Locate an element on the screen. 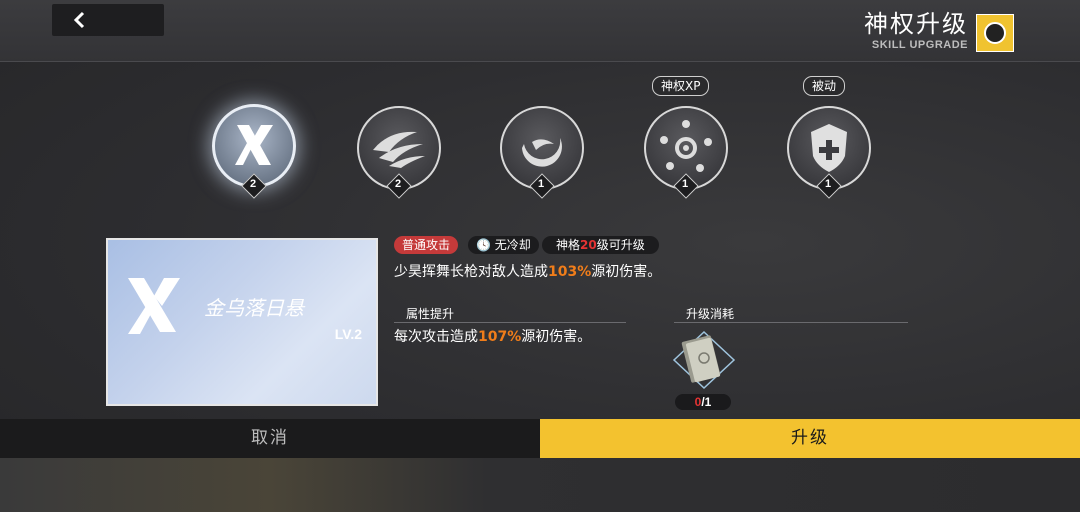 Image resolution: width=1080 pixels, height=512 pixels. page-title-block: 神权升级 SKILL UPGRADE is located at coordinates (916, 31).